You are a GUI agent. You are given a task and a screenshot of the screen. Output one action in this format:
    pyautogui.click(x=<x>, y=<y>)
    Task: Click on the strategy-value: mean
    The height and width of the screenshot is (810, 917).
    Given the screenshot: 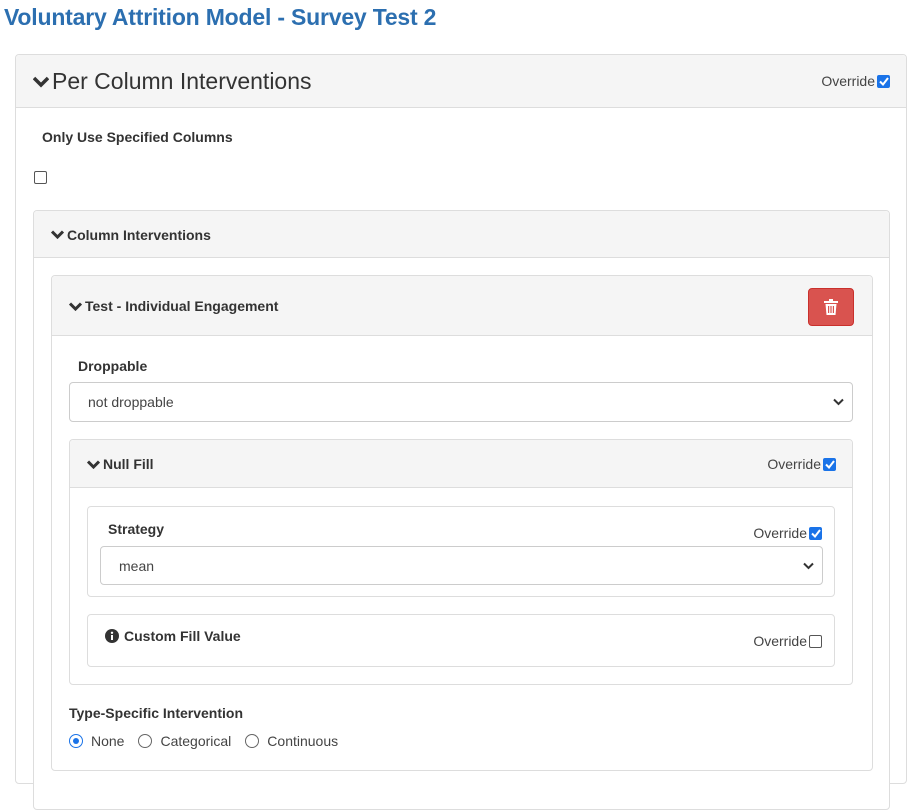 What is the action you would take?
    pyautogui.click(x=137, y=565)
    